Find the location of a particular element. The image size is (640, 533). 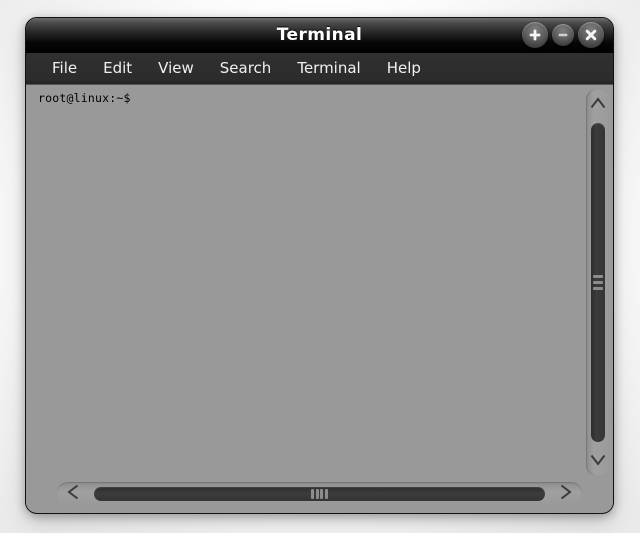

grip-vertical-icon is located at coordinates (319, 494).